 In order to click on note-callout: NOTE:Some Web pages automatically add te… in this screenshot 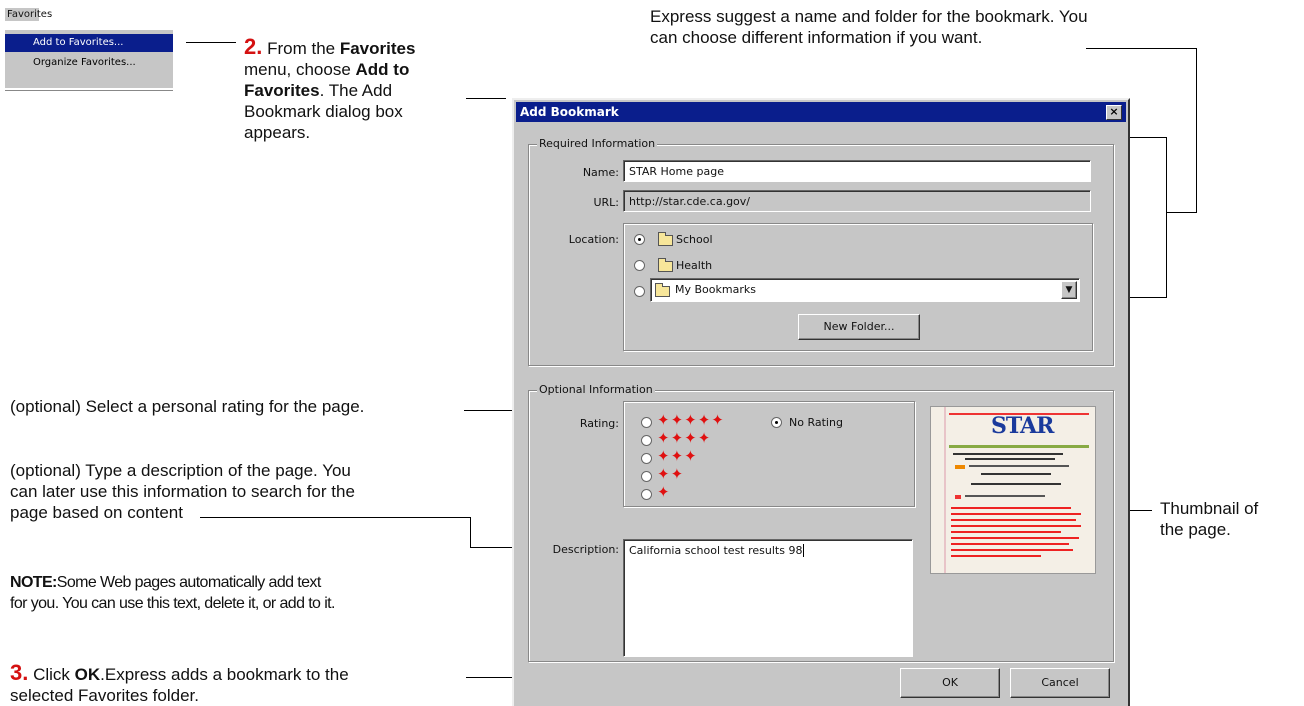, I will do `click(172, 593)`.